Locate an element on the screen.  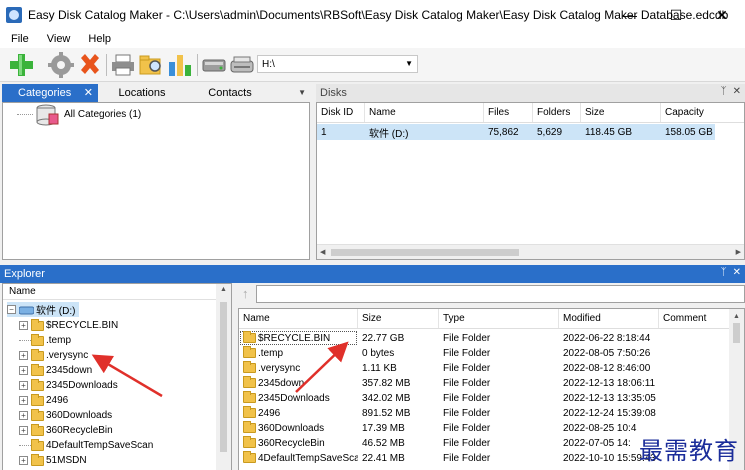
menu-file: File is located at coordinates (18, 39).